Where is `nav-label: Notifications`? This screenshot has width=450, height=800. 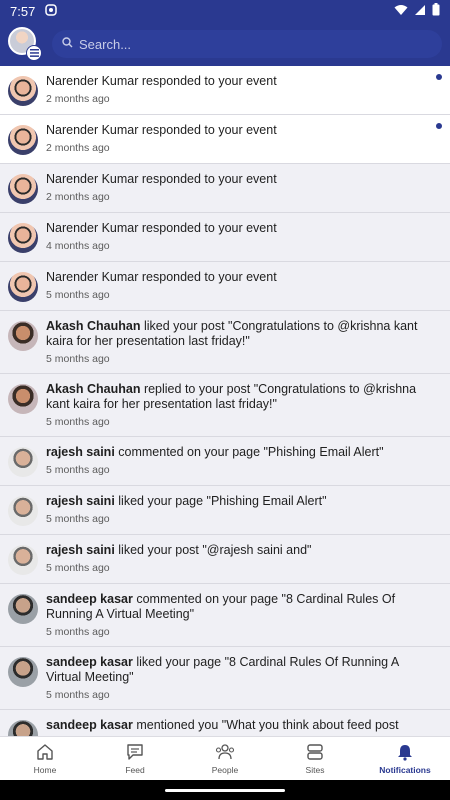
nav-label: Notifications is located at coordinates (405, 769).